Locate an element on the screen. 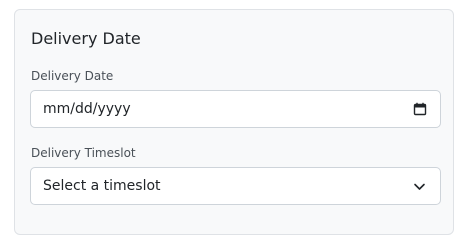 The width and height of the screenshot is (472, 251). calendar-icon is located at coordinates (420, 109).